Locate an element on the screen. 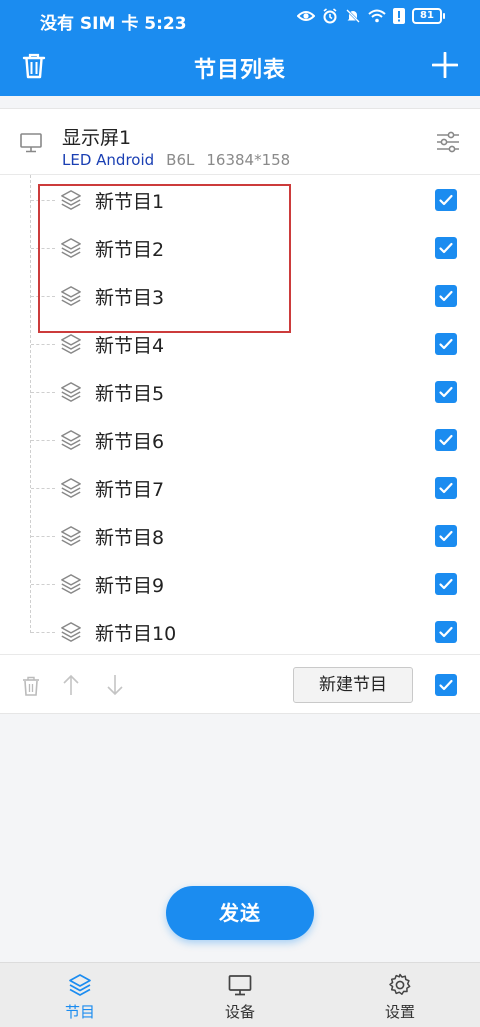 This screenshot has width=480, height=1027. device-row: 显示屏1 LED Android B6L 16384*158 is located at coordinates (240, 142).